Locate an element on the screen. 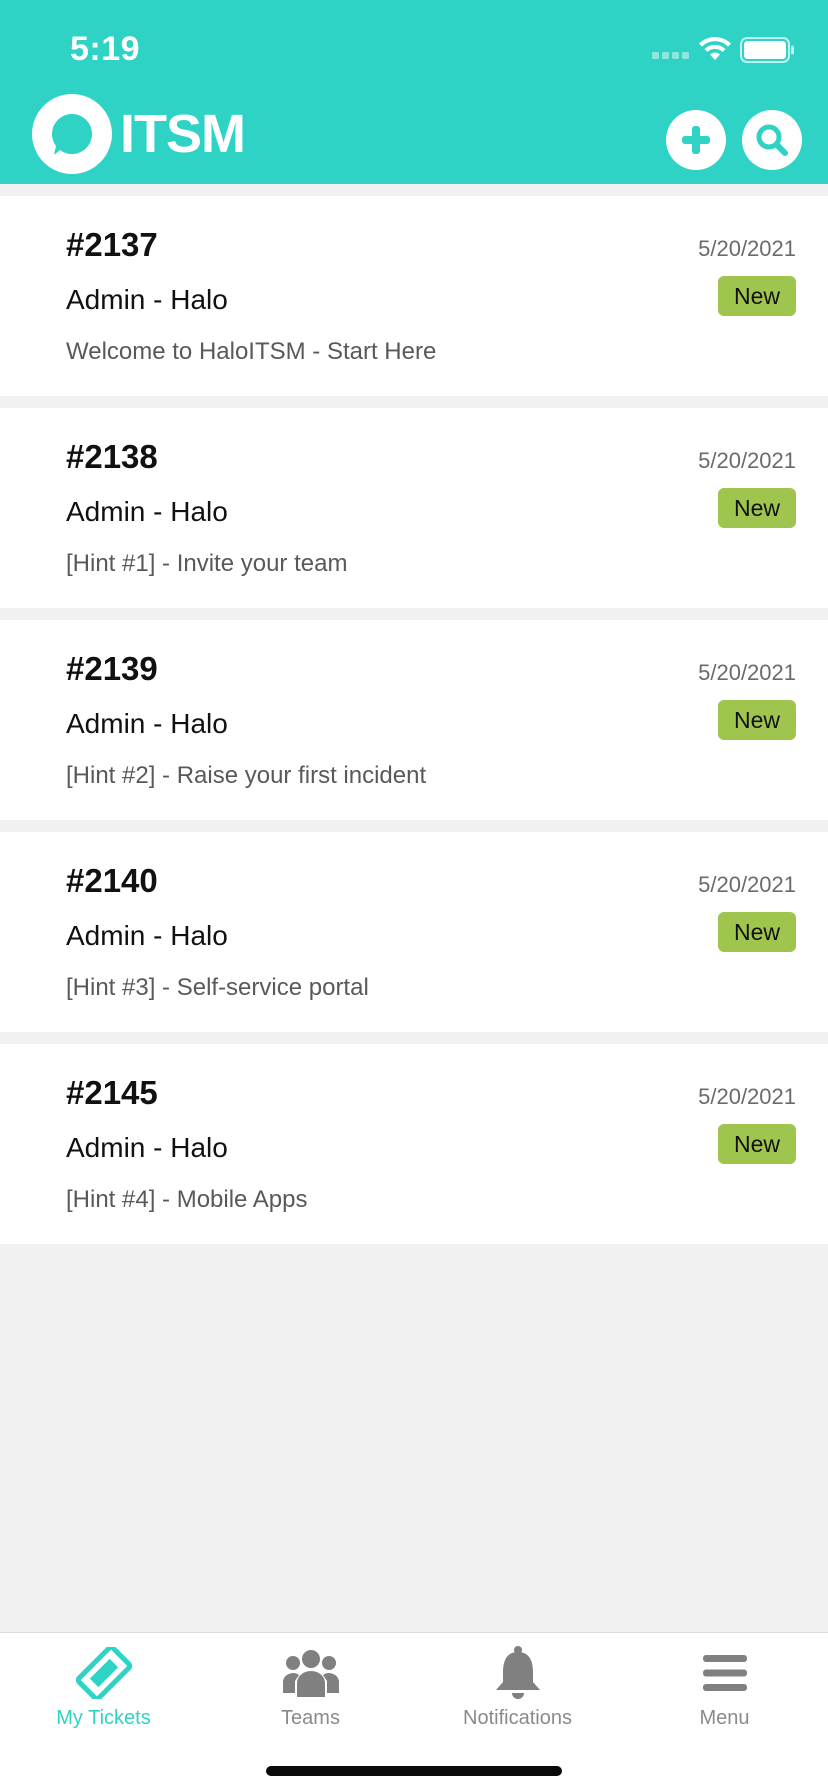 Image resolution: width=828 pixels, height=1792 pixels. ticket-id: #2145 is located at coordinates (112, 1092).